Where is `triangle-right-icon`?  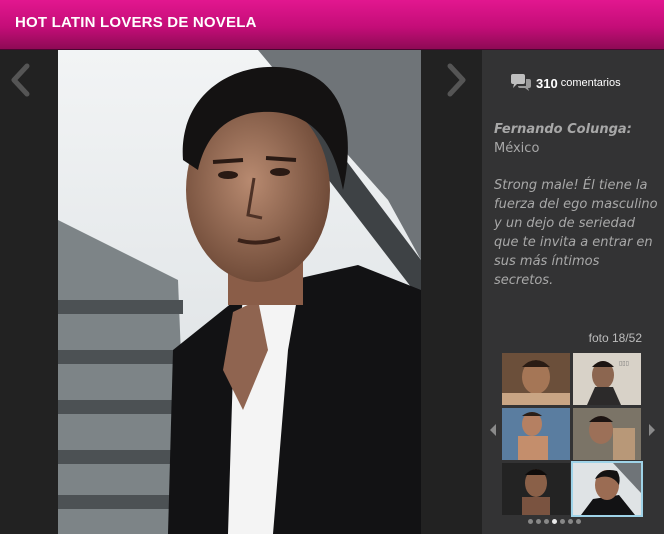
triangle-right-icon is located at coordinates (652, 430).